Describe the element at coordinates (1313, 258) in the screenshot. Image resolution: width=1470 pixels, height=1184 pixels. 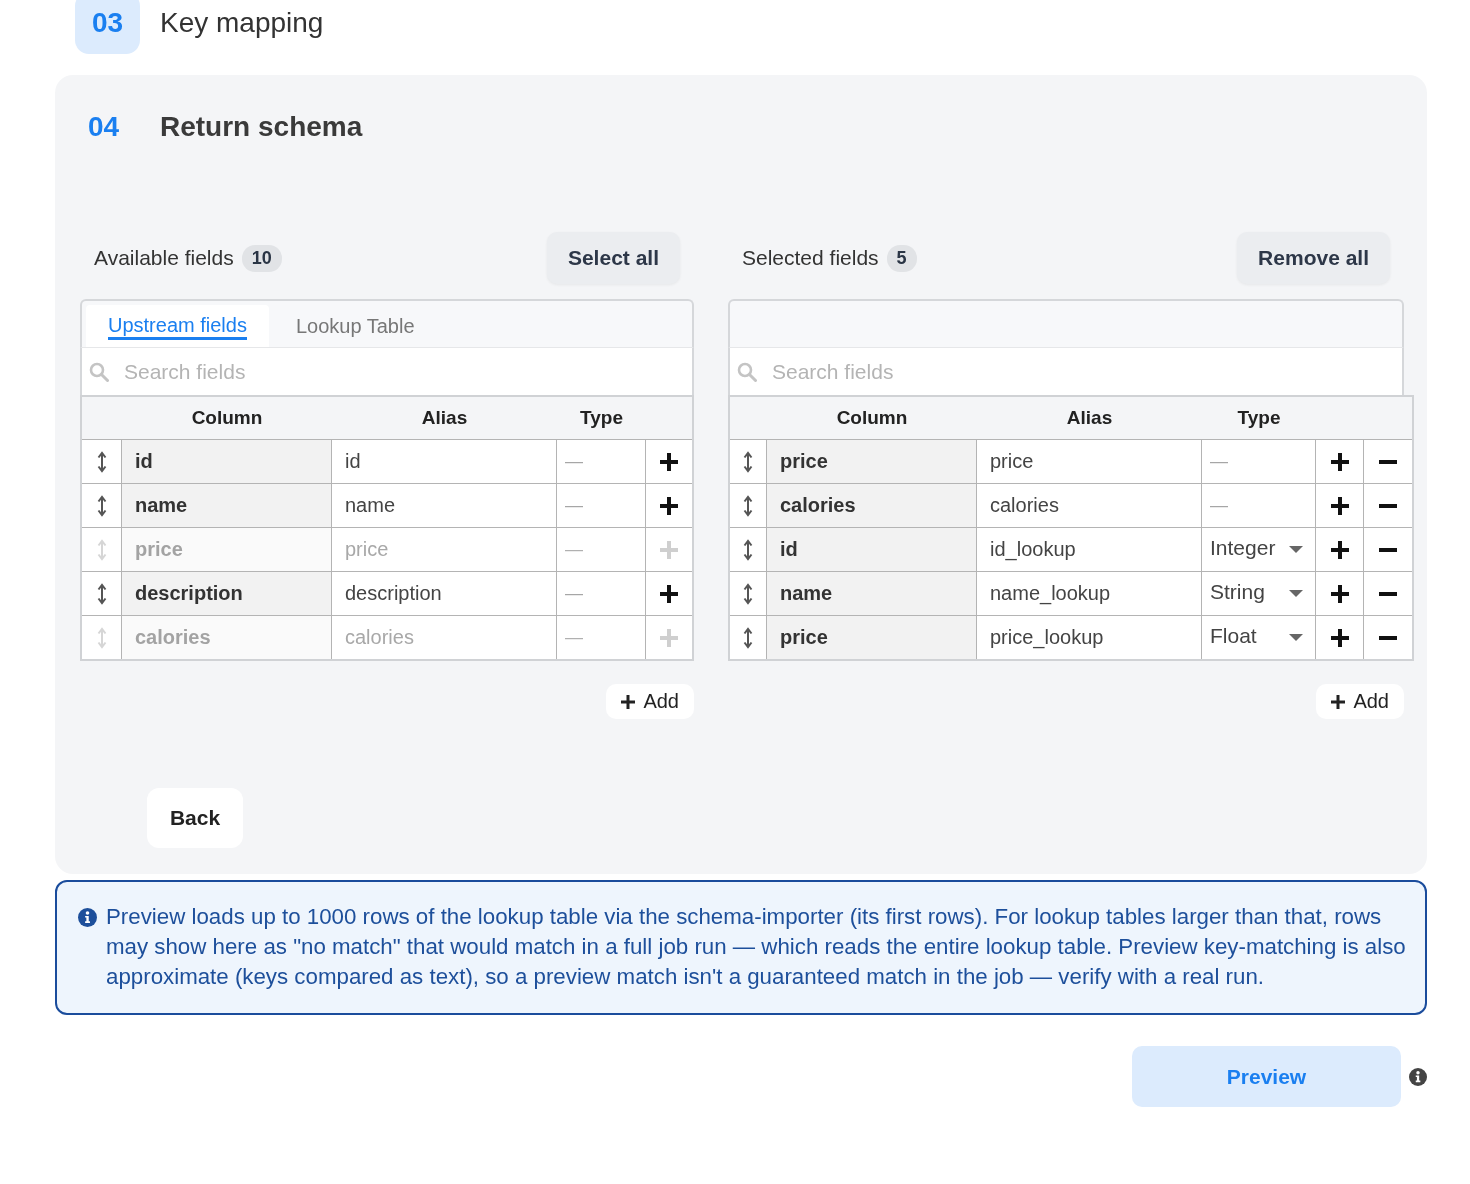
I see `remove-all-button: Remove all` at that location.